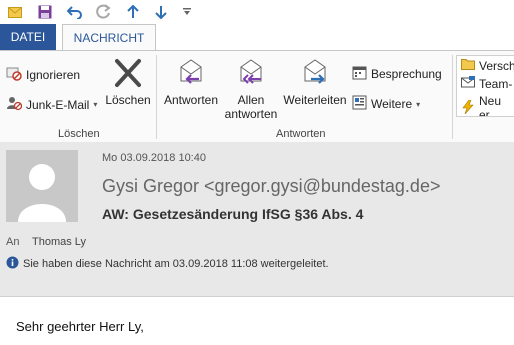  Describe the element at coordinates (191, 100) in the screenshot. I see `antworten-label: Antworten` at that location.